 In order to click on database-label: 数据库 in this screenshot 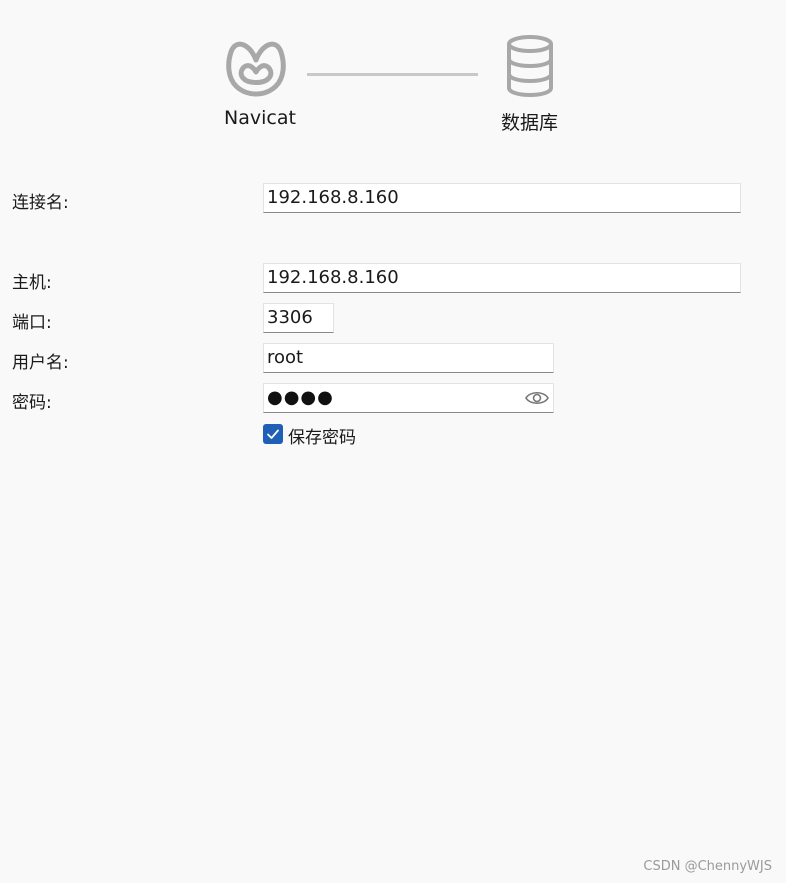, I will do `click(530, 123)`.